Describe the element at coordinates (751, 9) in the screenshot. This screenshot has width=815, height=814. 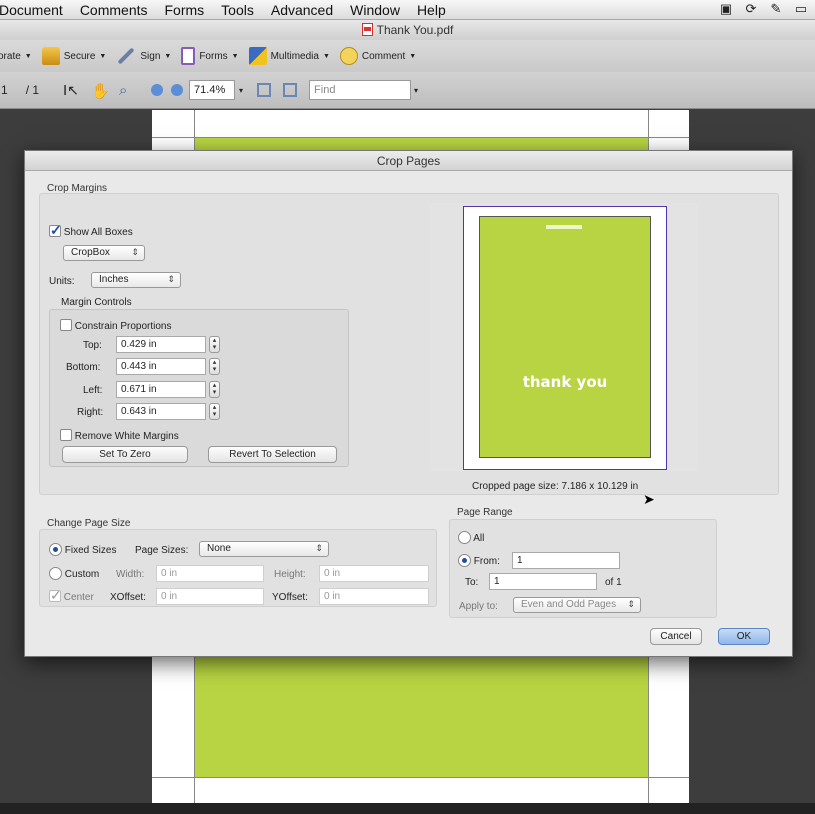
I see `sync-icon: ⟳` at that location.